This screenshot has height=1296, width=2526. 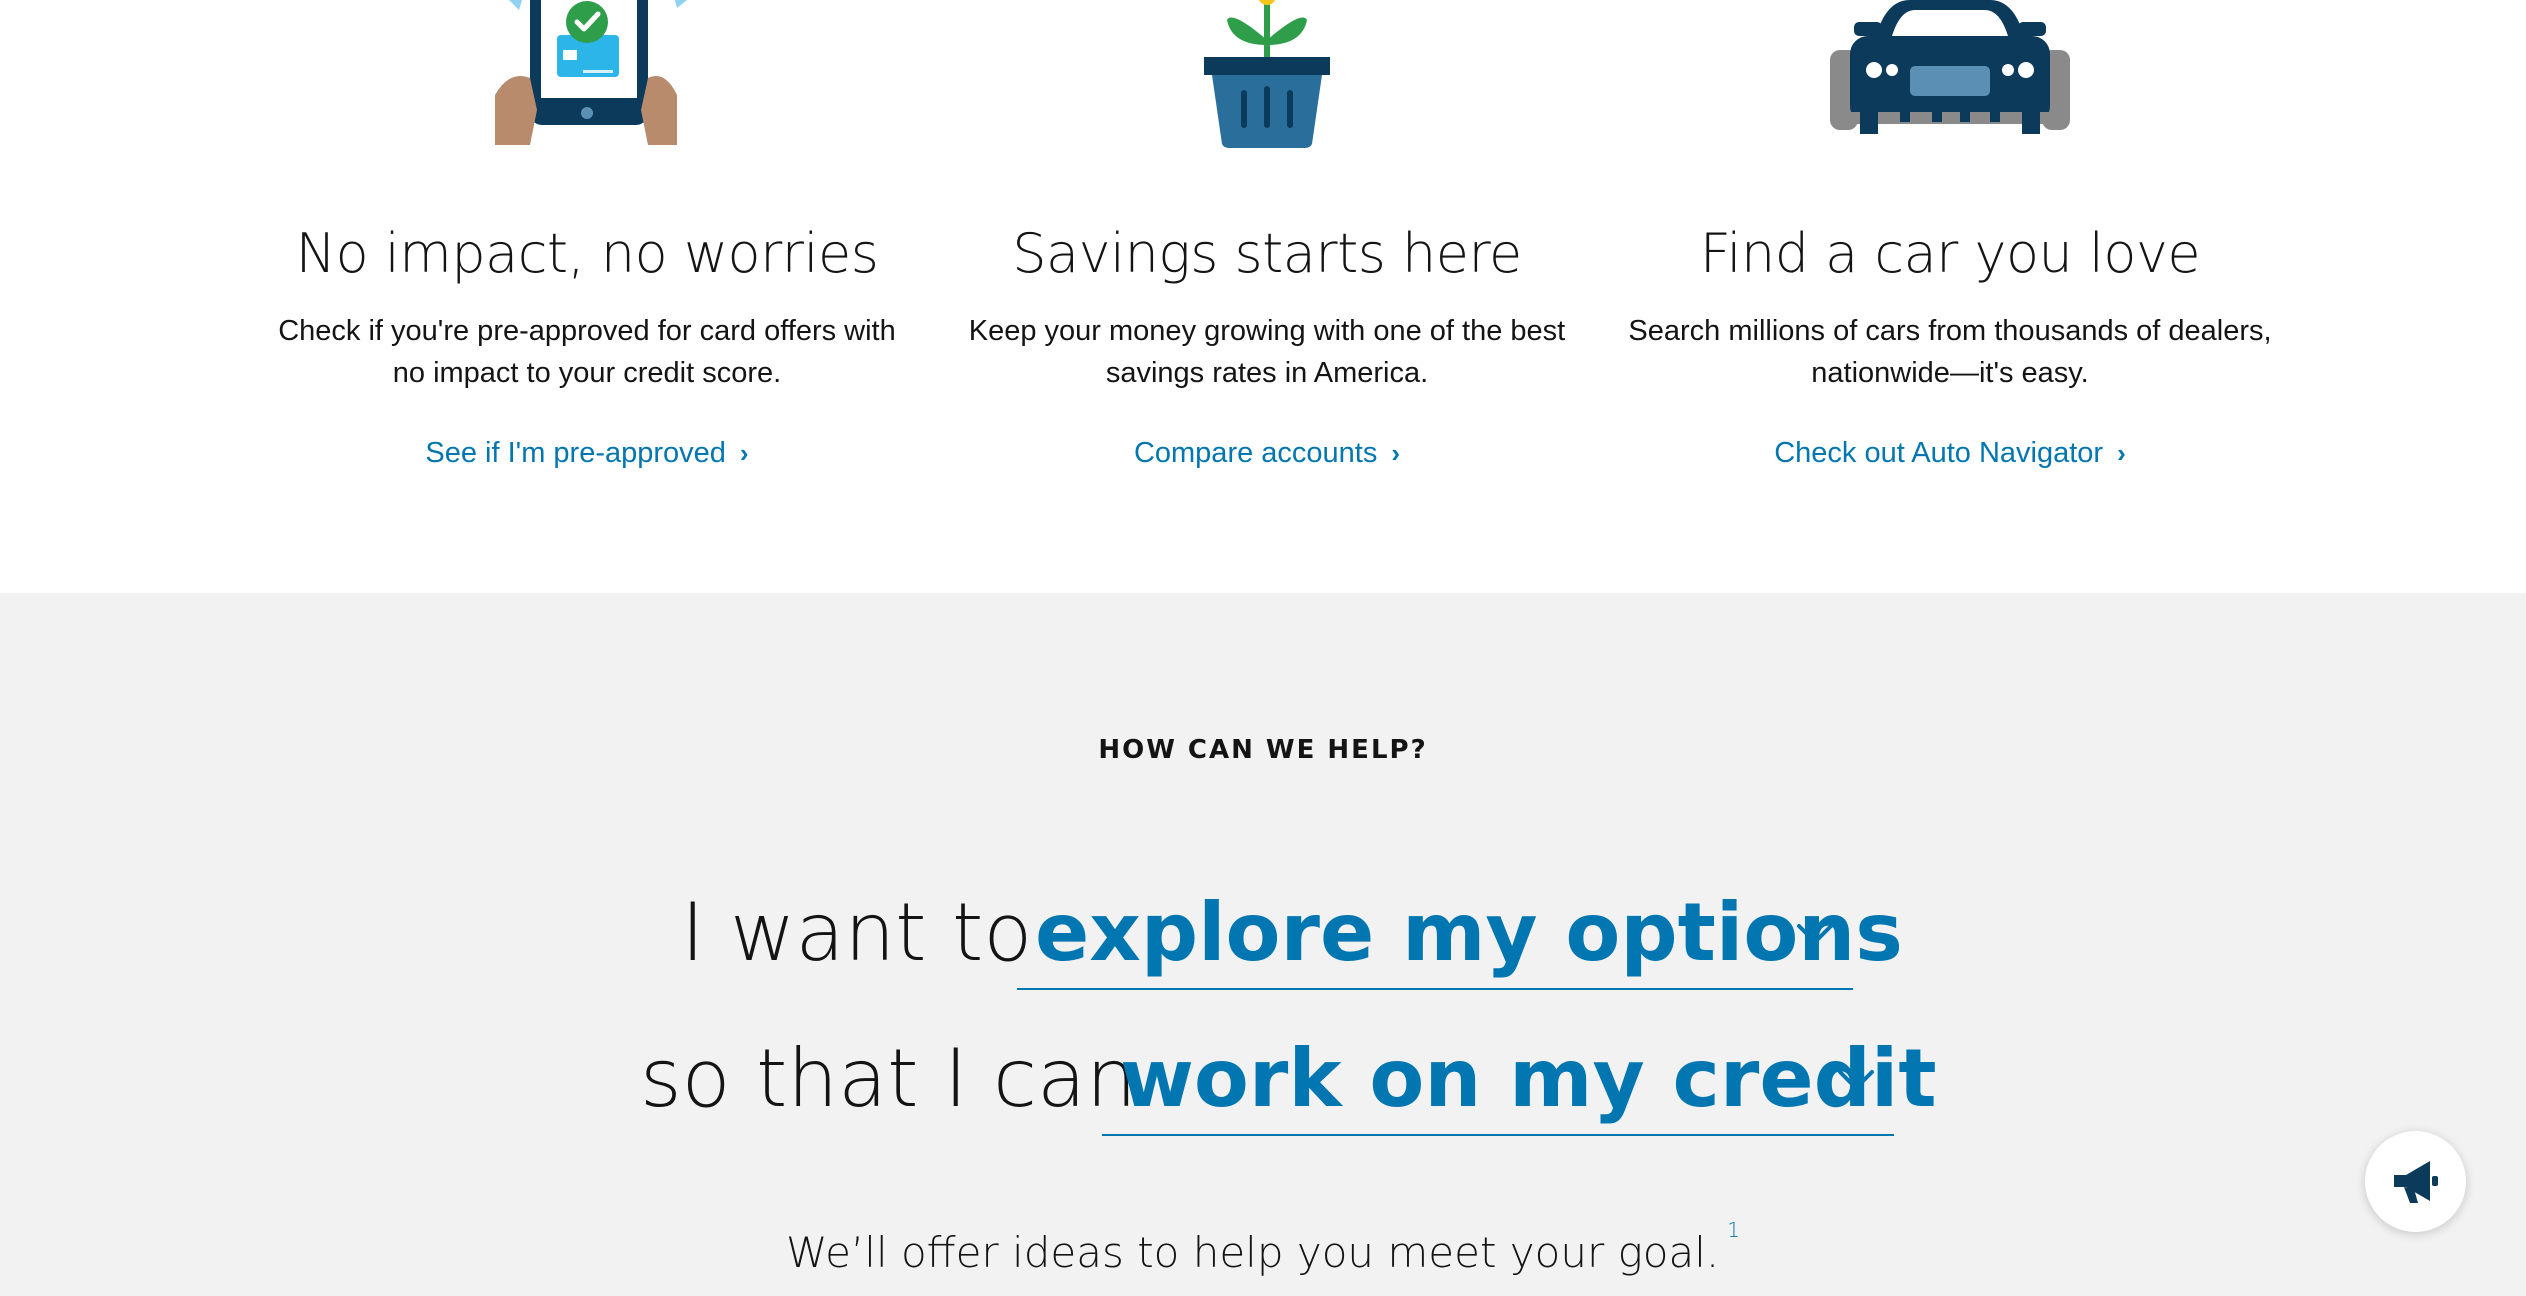 I want to click on megaphone-icon, so click(x=2415, y=1181).